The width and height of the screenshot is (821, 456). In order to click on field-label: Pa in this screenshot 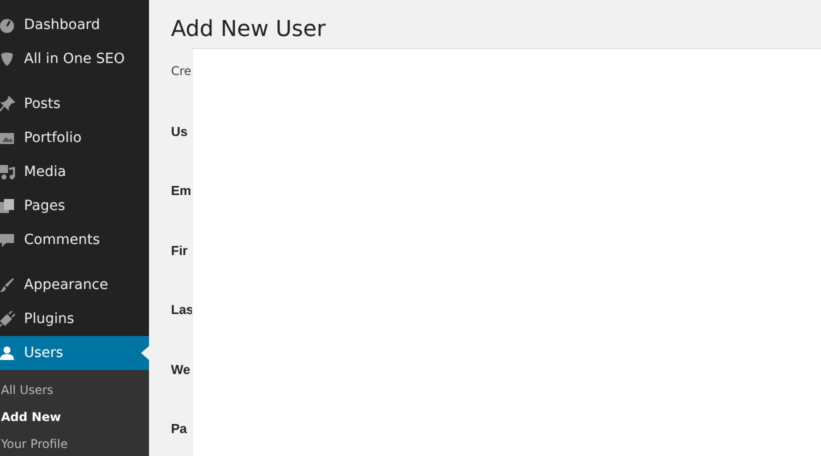, I will do `click(179, 429)`.